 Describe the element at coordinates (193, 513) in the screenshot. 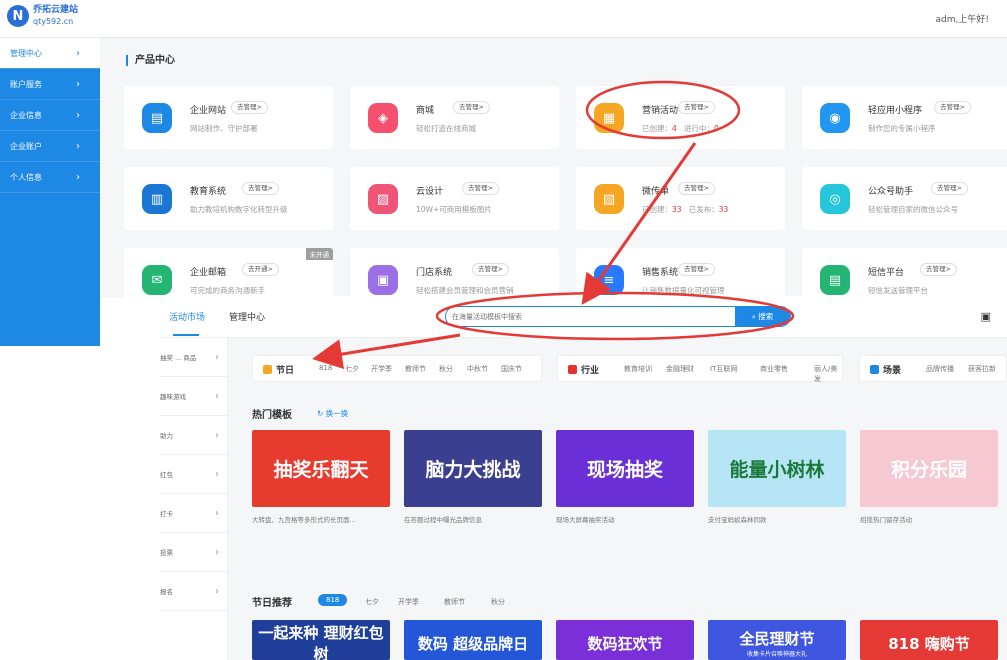

I see `category-item: 打卡 ›` at that location.